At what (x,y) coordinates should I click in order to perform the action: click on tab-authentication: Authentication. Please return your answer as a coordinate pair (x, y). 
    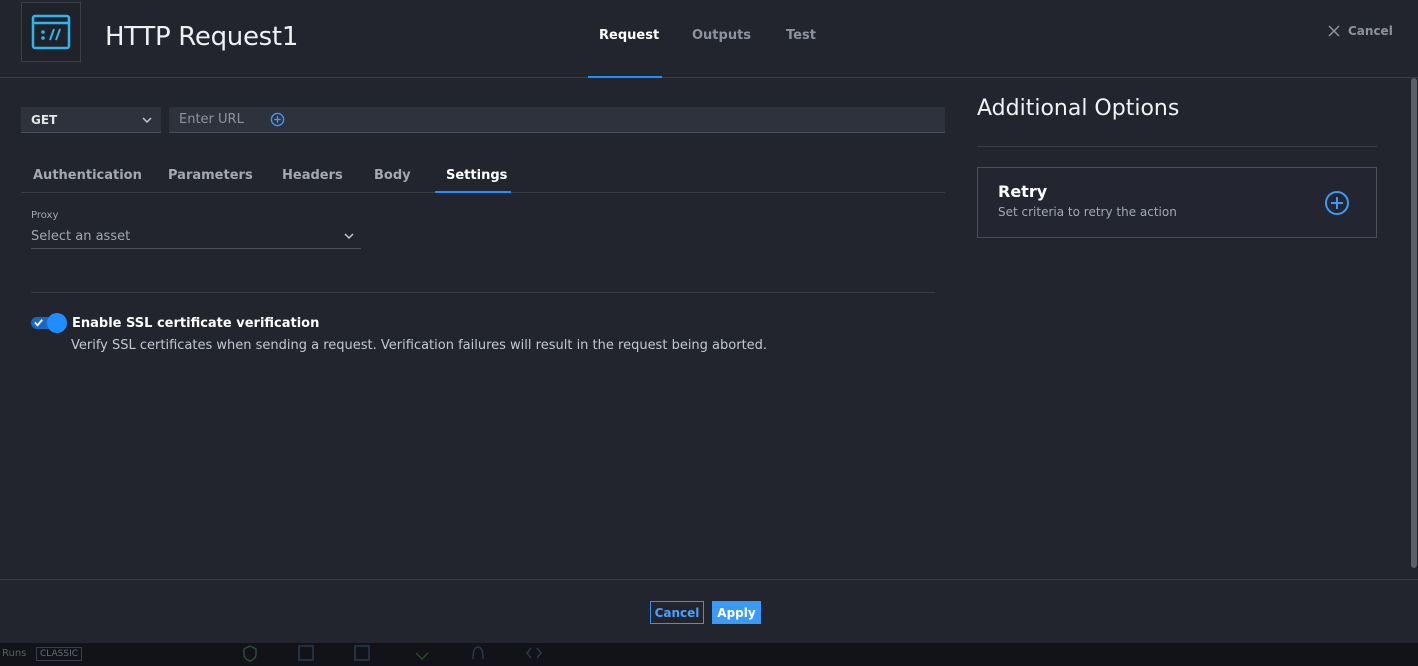
    Looking at the image, I should click on (87, 175).